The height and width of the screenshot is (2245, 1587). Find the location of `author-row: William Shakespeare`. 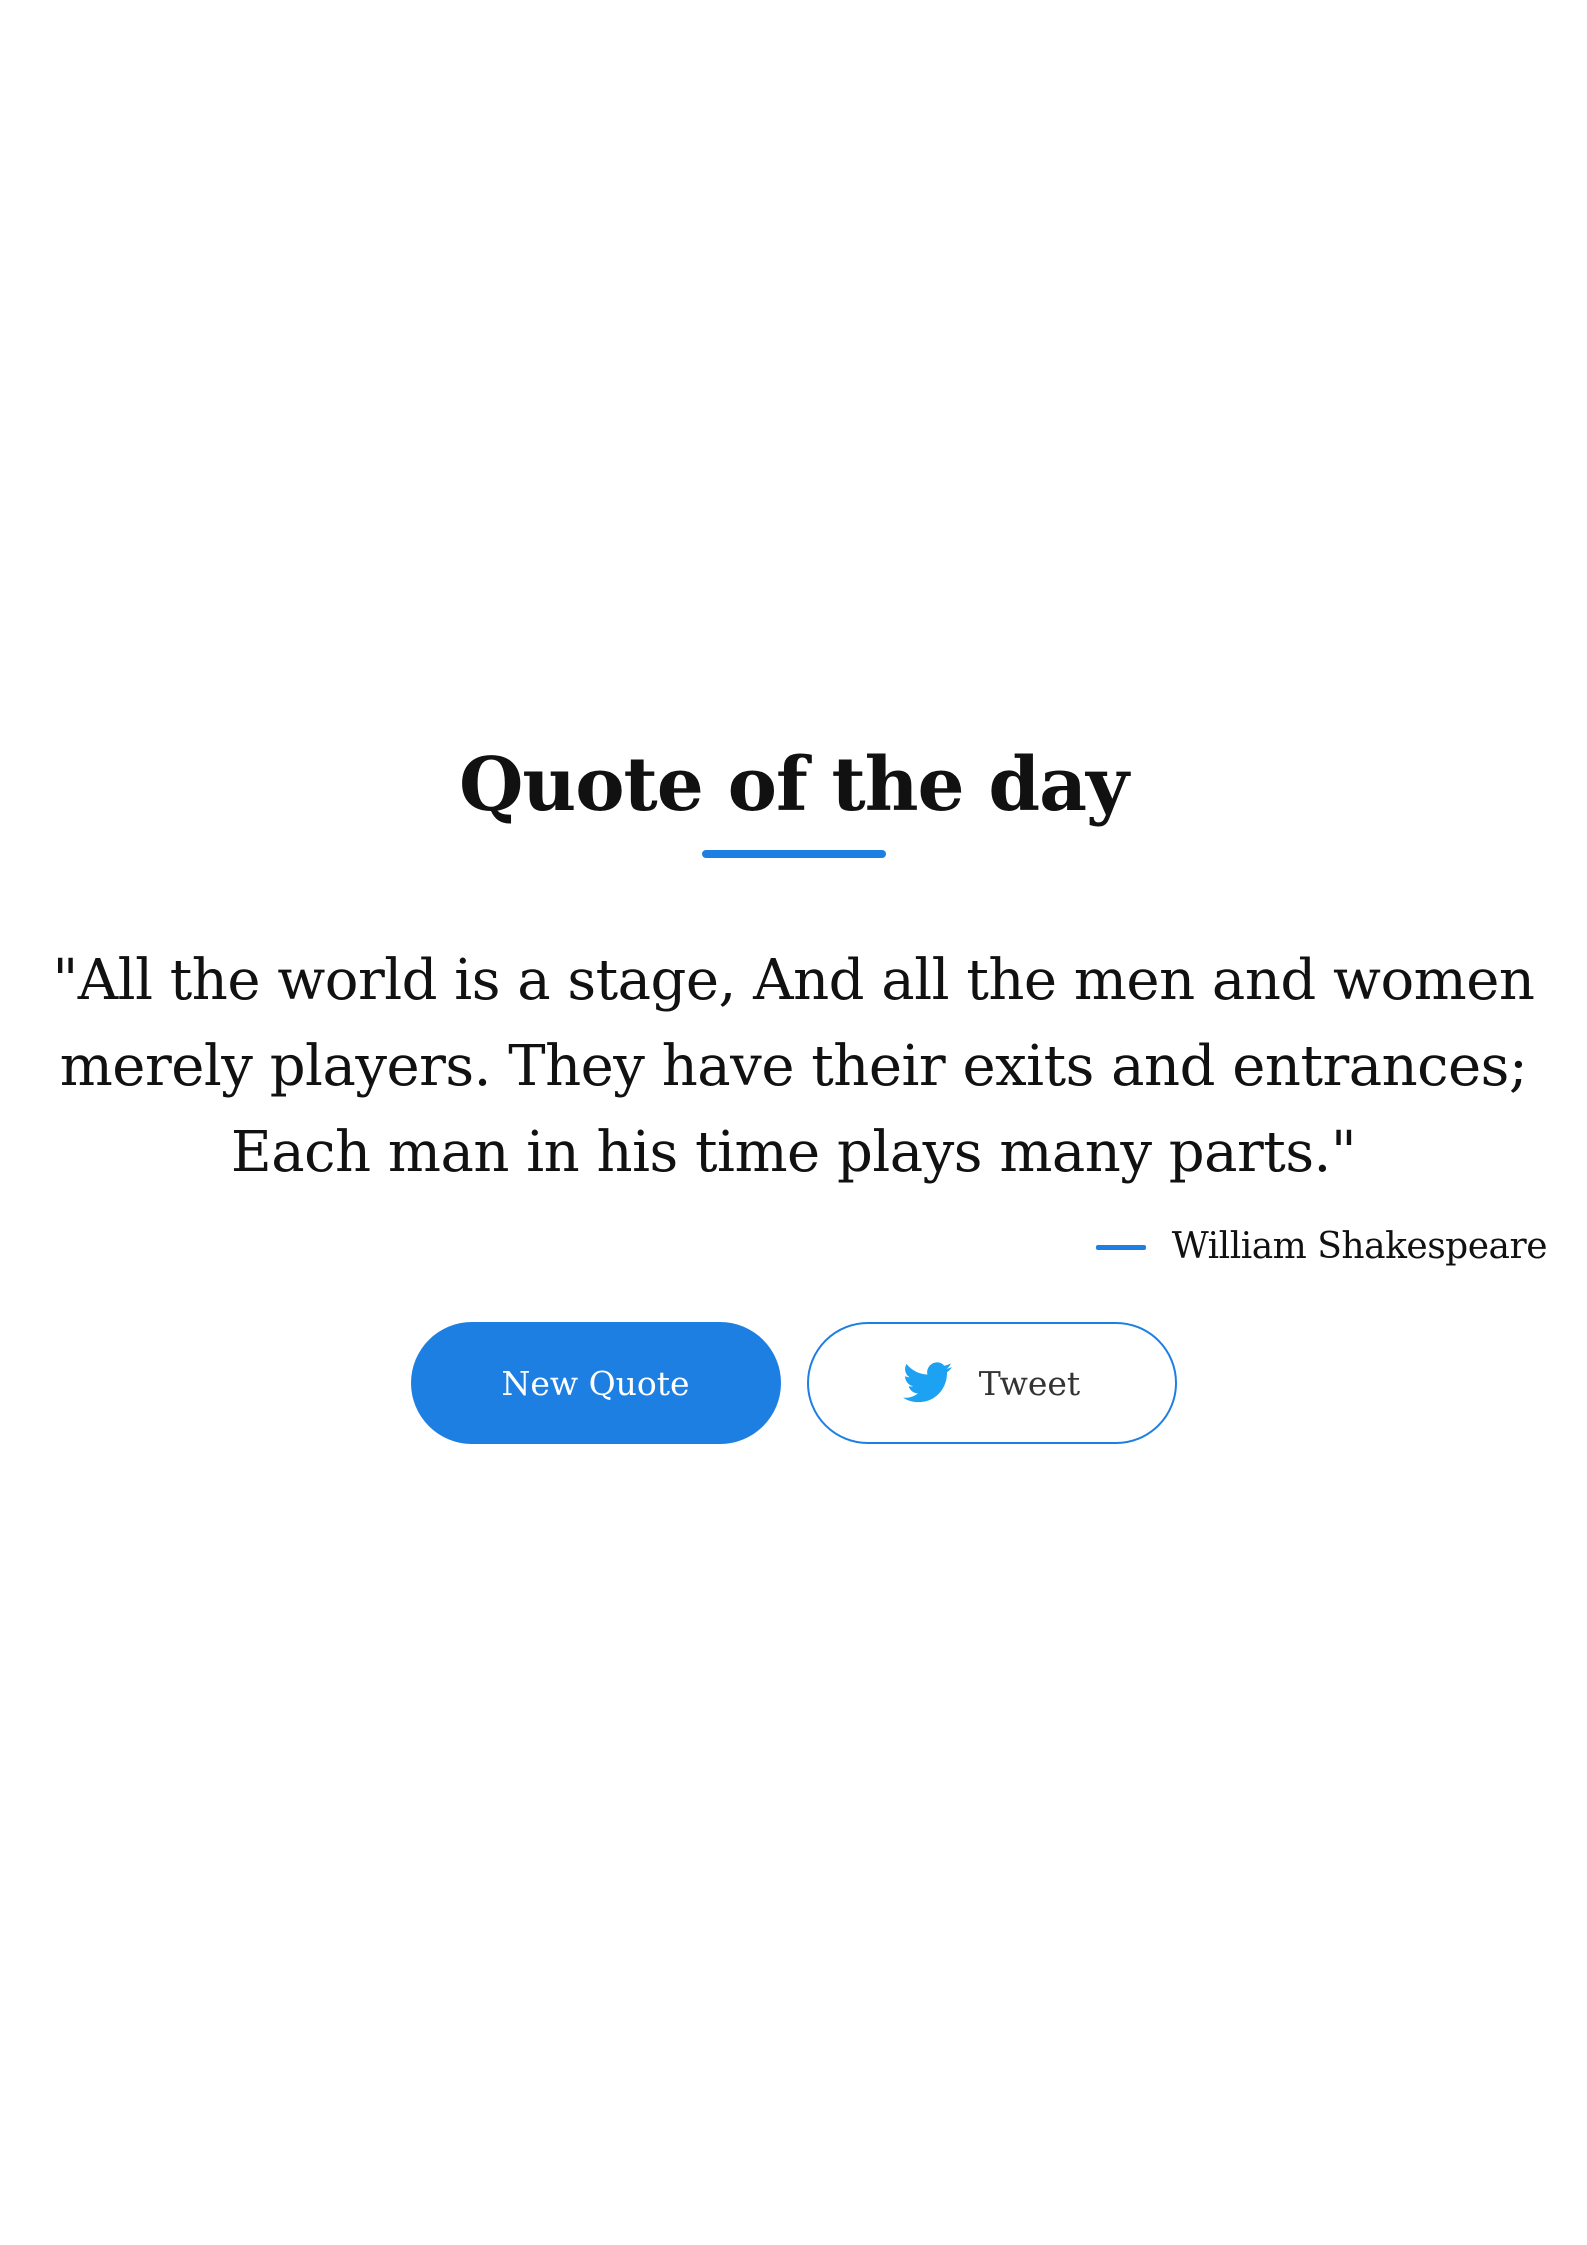

author-row: William Shakespeare is located at coordinates (793, 1247).